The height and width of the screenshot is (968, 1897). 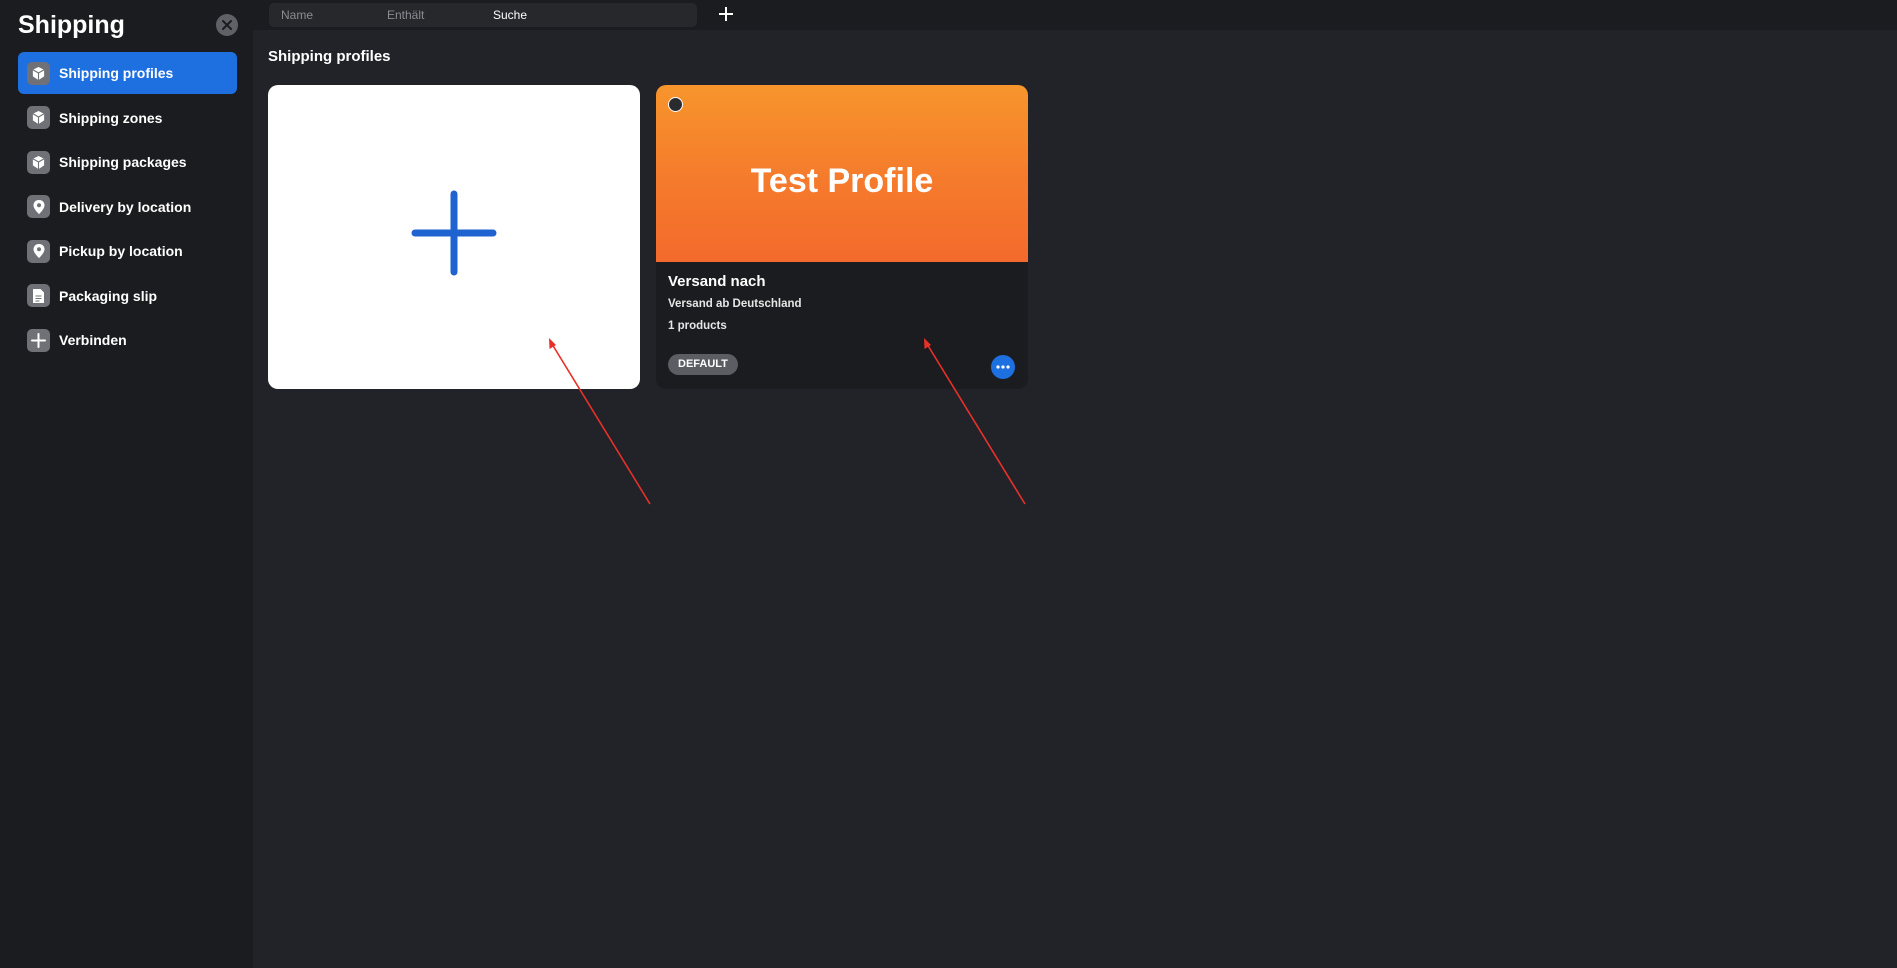 What do you see at coordinates (787, 421) in the screenshot?
I see `annotation-arrows` at bounding box center [787, 421].